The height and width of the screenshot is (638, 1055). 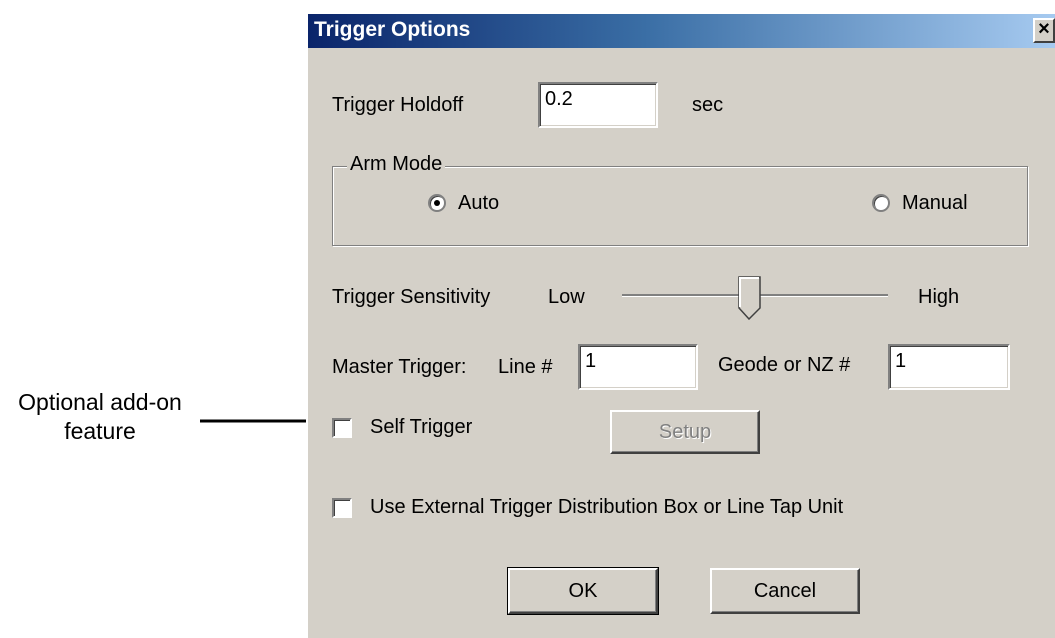 What do you see at coordinates (342, 508) in the screenshot?
I see `external-box-checkbox` at bounding box center [342, 508].